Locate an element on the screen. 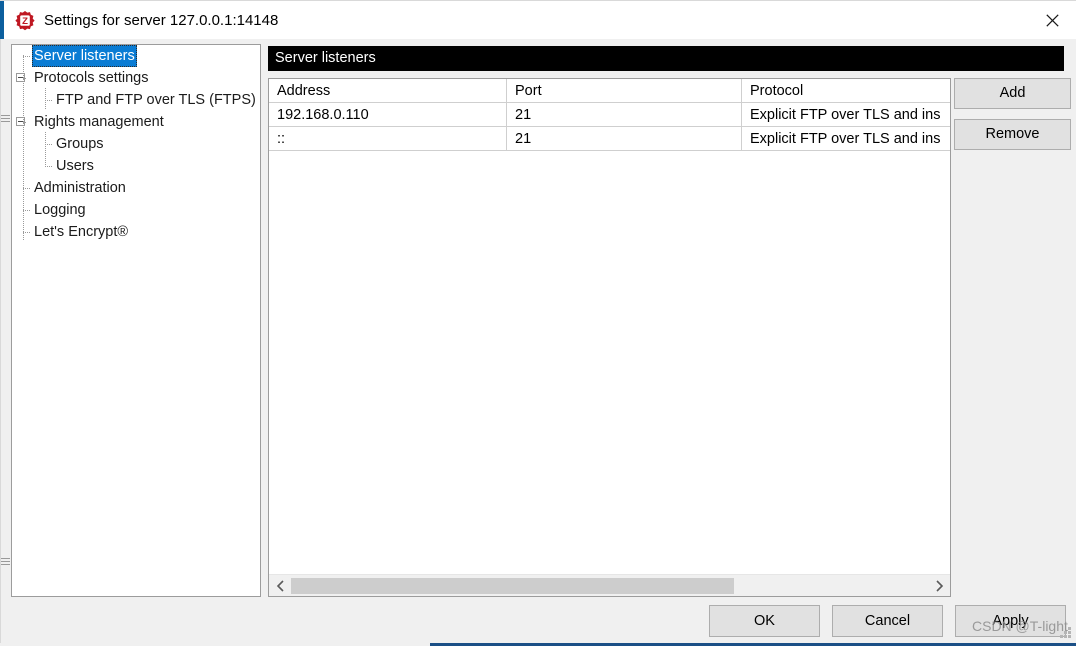 This screenshot has height=646, width=1076. chevron-left-icon is located at coordinates (280, 586).